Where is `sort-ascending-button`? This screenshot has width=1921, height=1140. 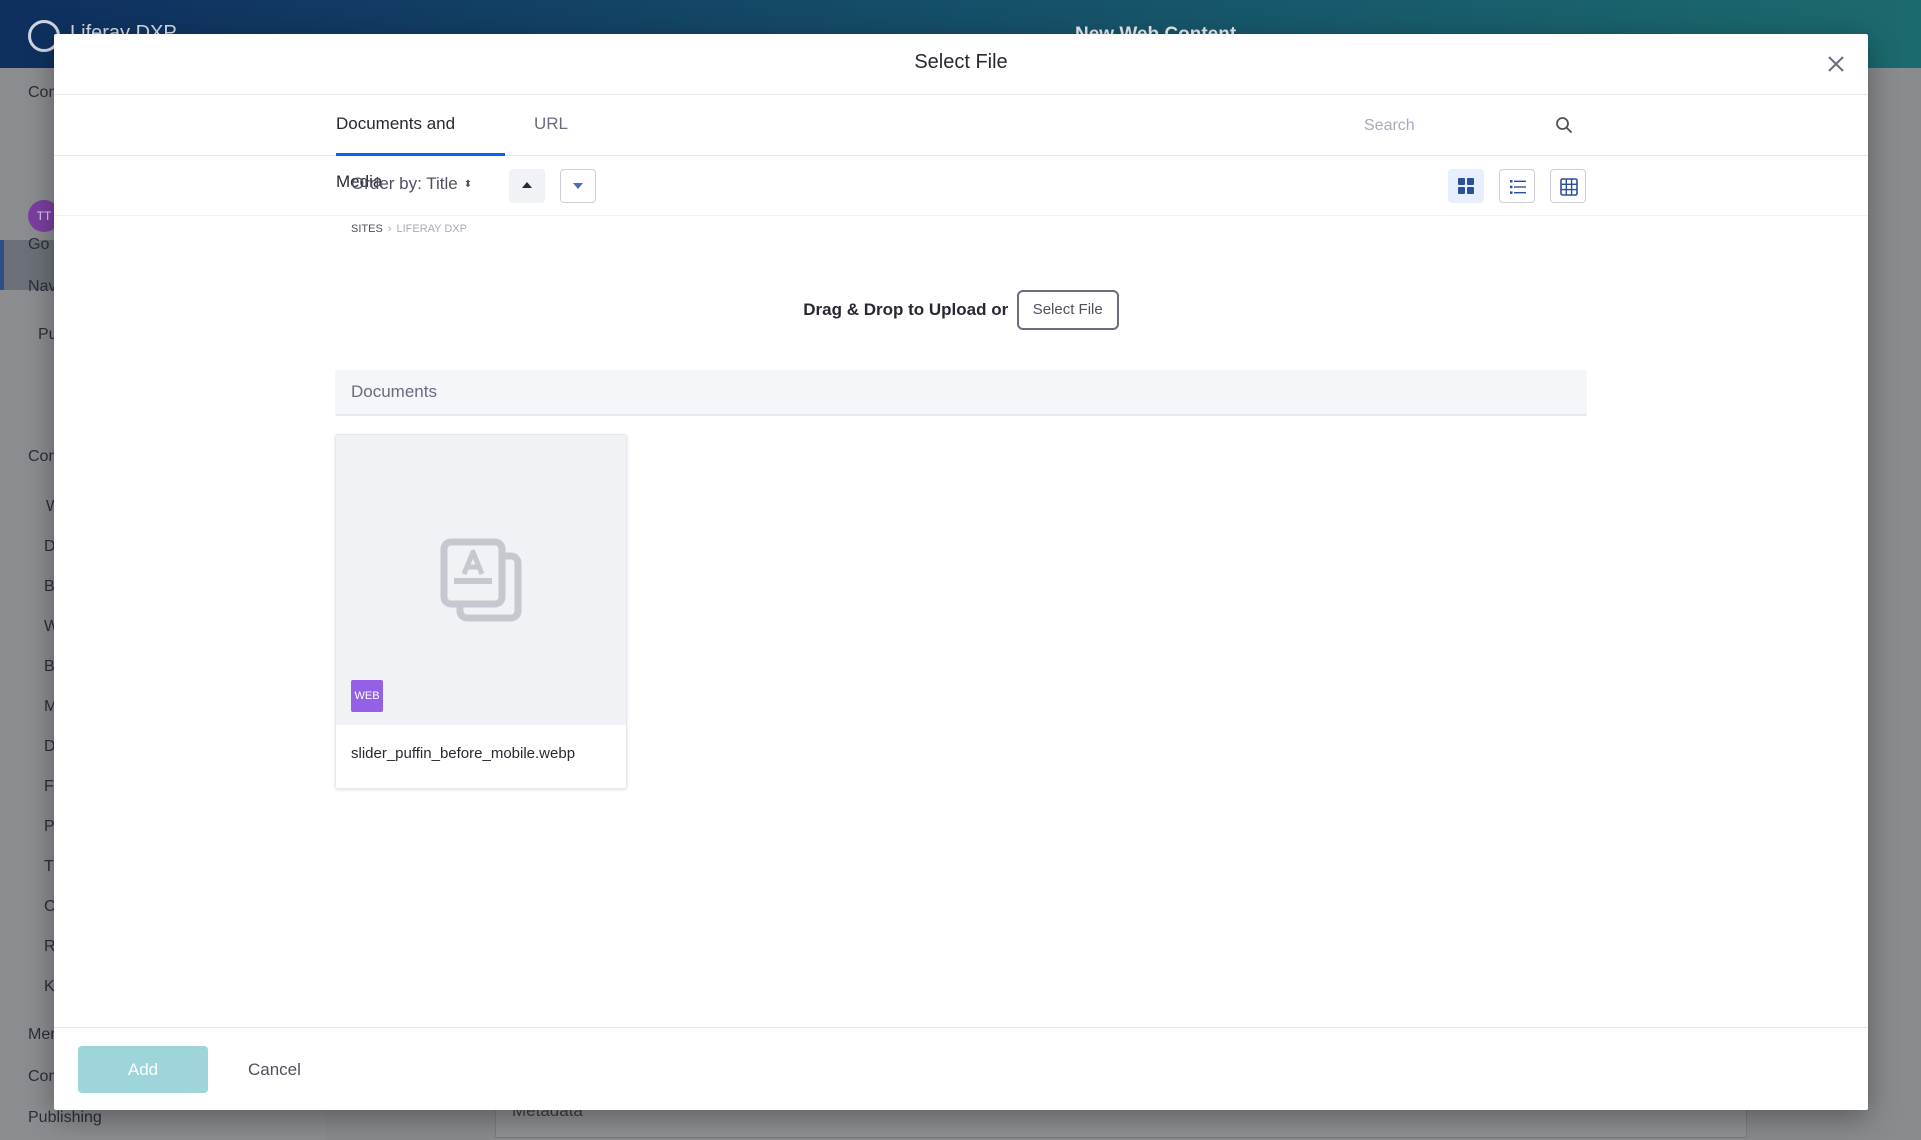
sort-ascending-button is located at coordinates (527, 186).